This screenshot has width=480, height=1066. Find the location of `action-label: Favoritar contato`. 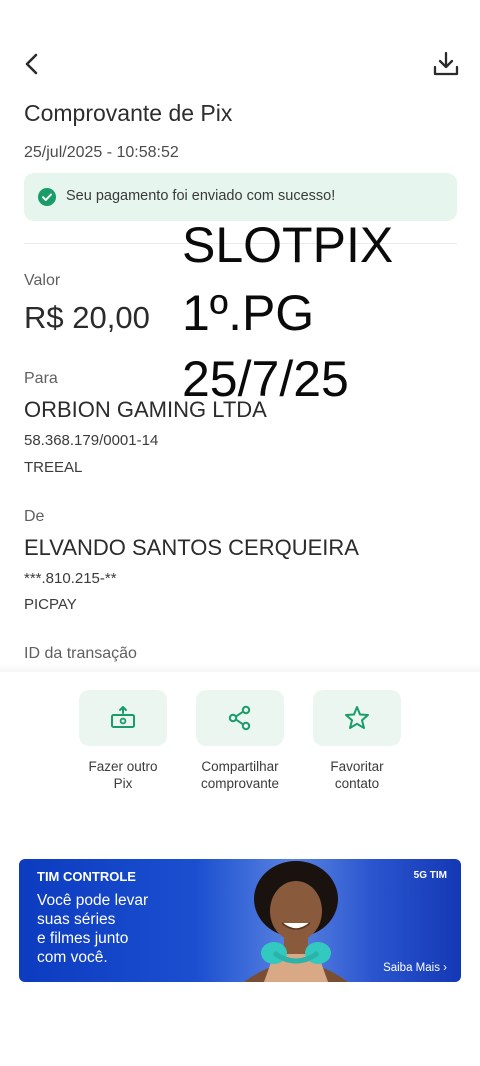

action-label: Favoritar contato is located at coordinates (357, 775).